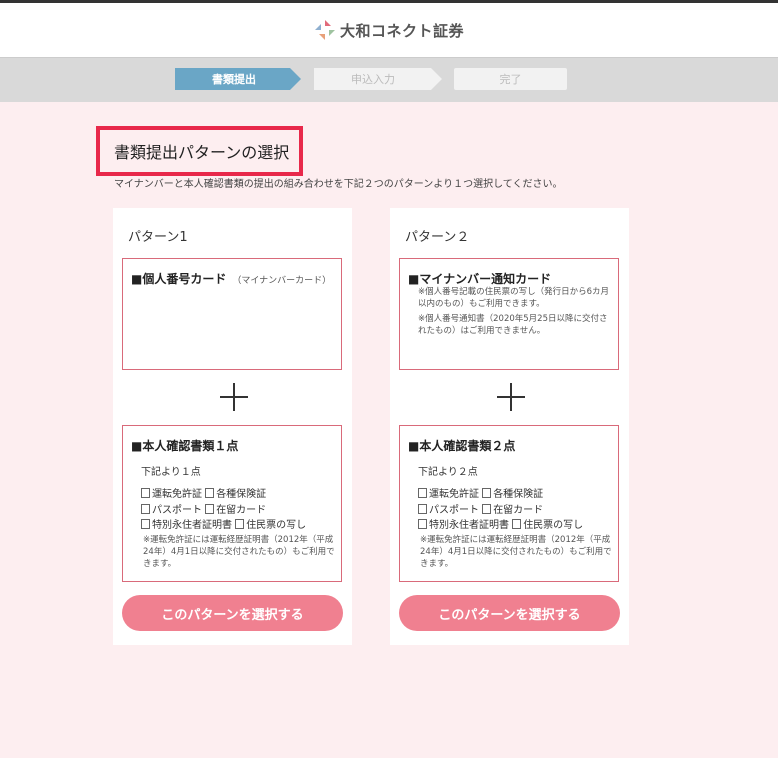 This screenshot has height=758, width=778. I want to click on site-header: 大和コネクト証券, so click(389, 30).